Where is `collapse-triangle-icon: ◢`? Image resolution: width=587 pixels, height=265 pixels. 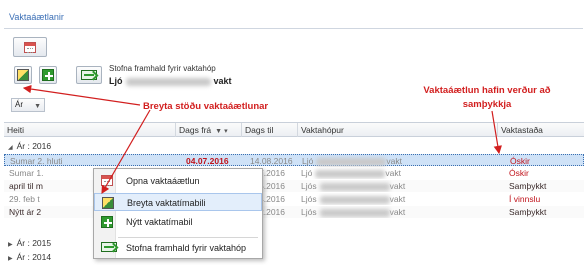
collapse-triangle-icon: ◢ is located at coordinates (10, 148).